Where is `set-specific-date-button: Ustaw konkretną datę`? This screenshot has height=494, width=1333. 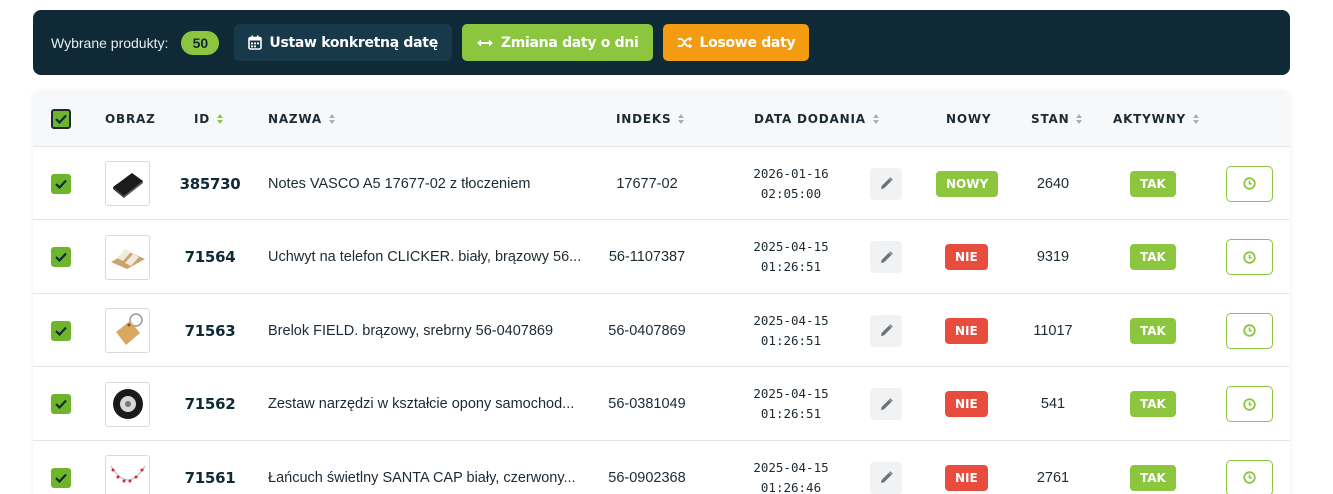
set-specific-date-button: Ustaw konkretną datę is located at coordinates (343, 42).